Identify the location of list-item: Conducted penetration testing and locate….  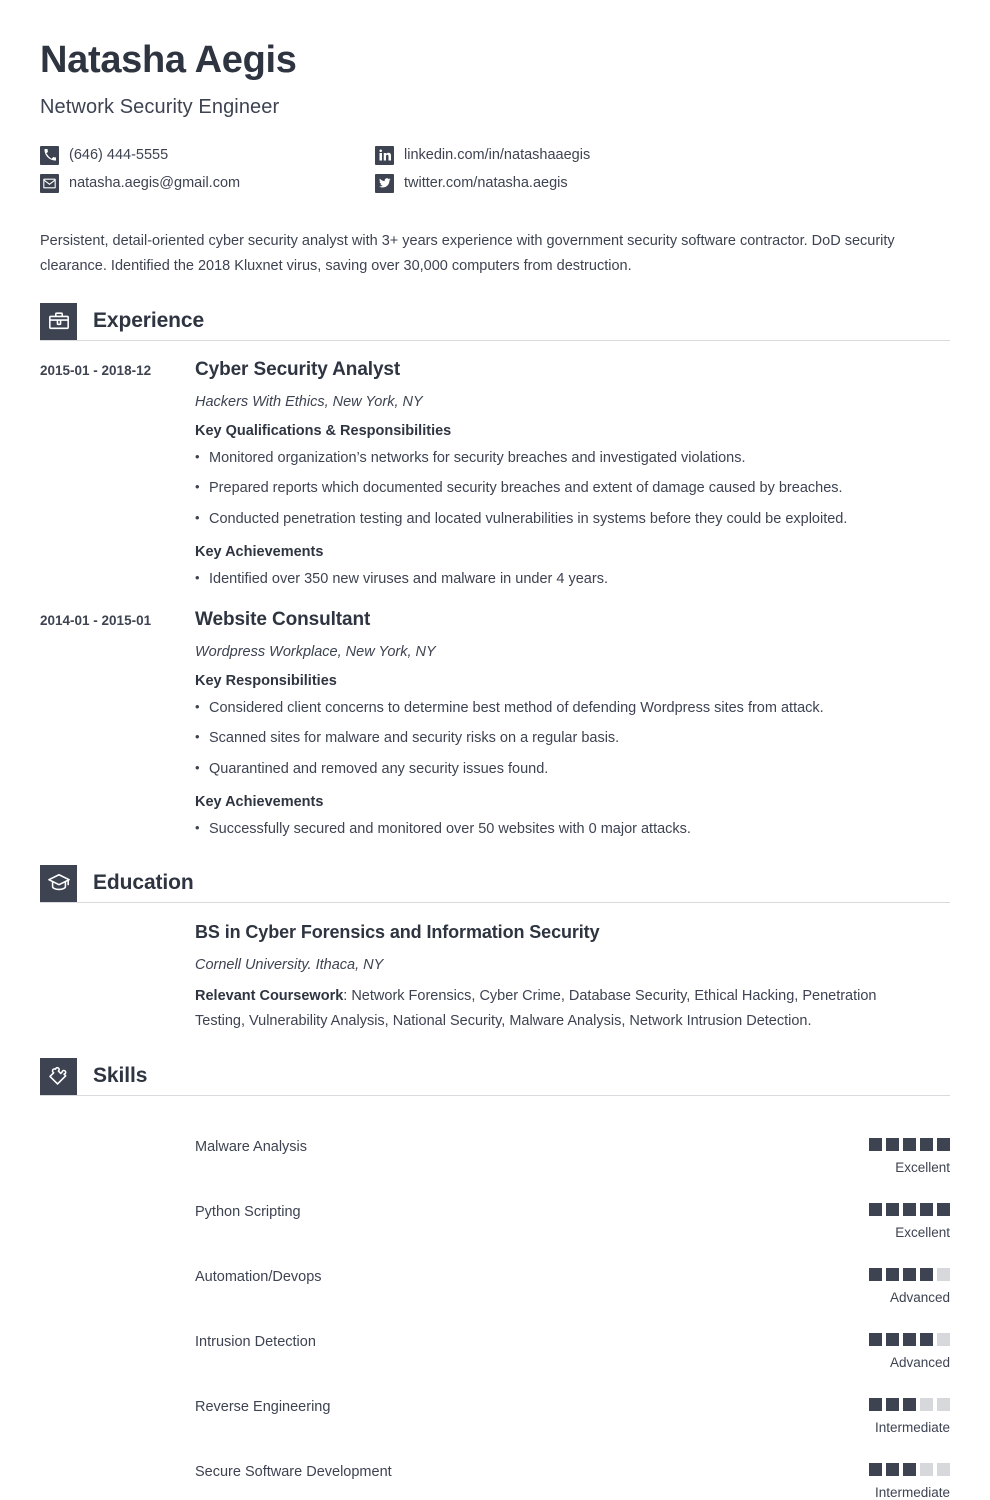
(572, 519).